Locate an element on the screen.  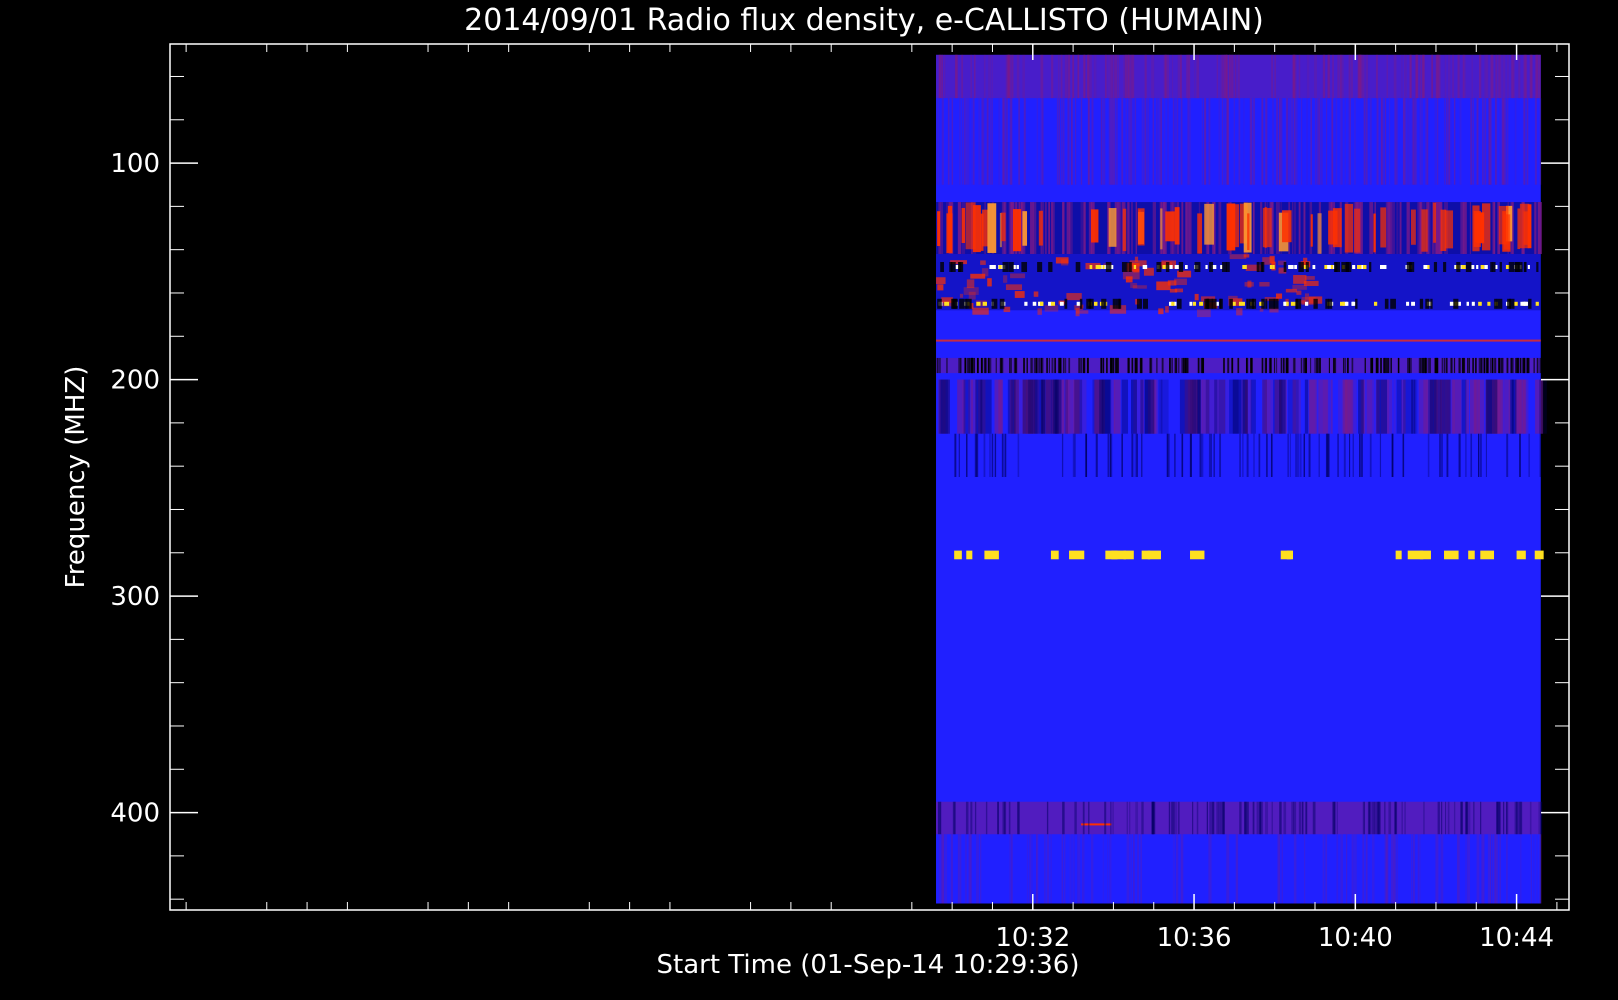
band-purple-red-line is located at coordinates (1096, 824).